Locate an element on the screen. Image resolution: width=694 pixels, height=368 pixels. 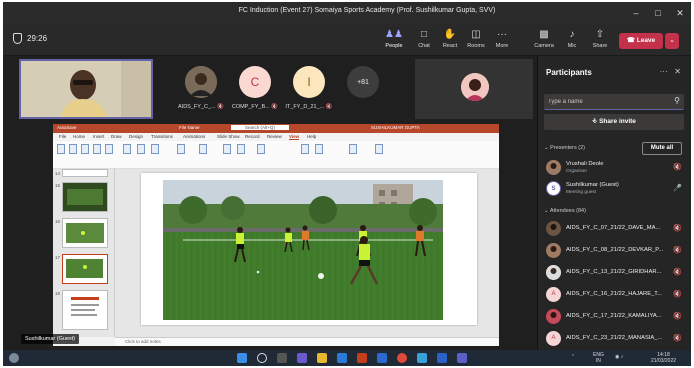
chat-button: □ Chat is located at coordinates (424, 39).